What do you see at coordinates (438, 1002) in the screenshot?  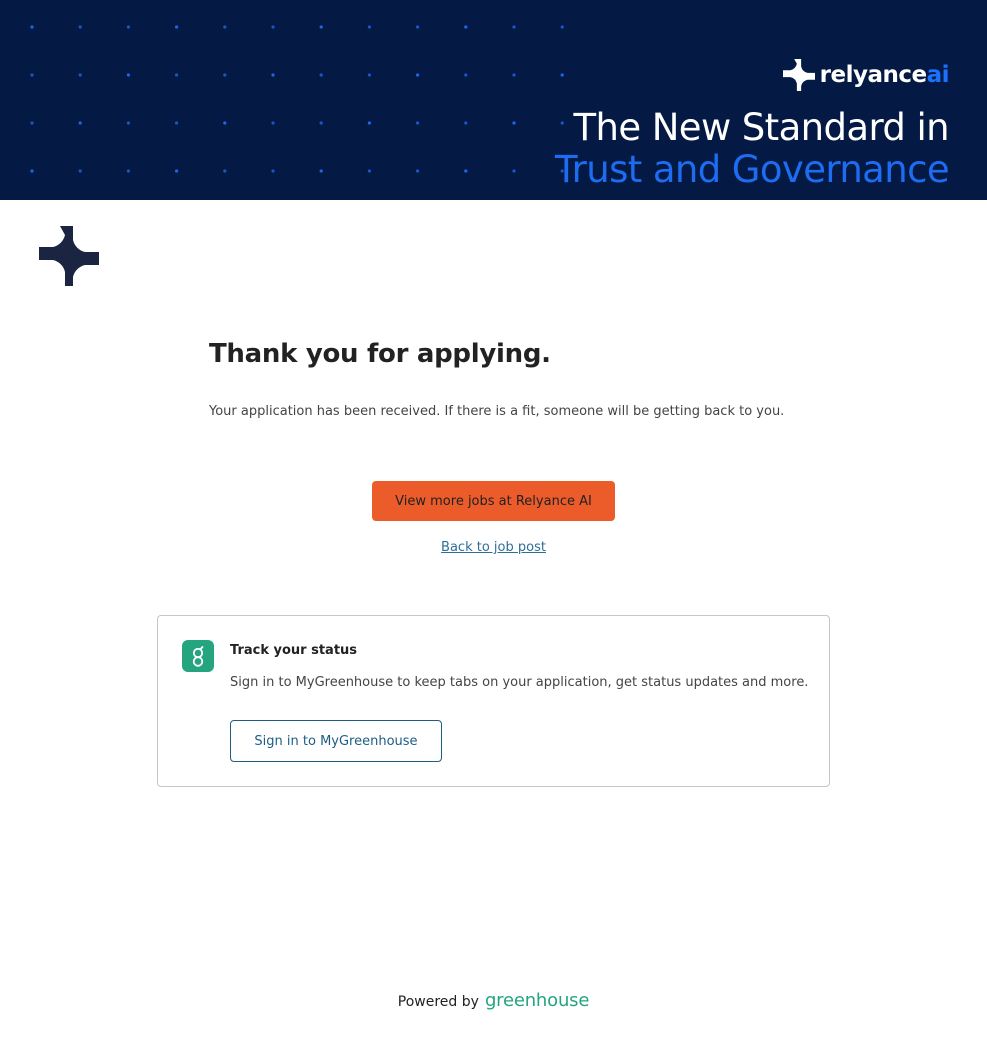 I see `powered-by-label: Powered by` at bounding box center [438, 1002].